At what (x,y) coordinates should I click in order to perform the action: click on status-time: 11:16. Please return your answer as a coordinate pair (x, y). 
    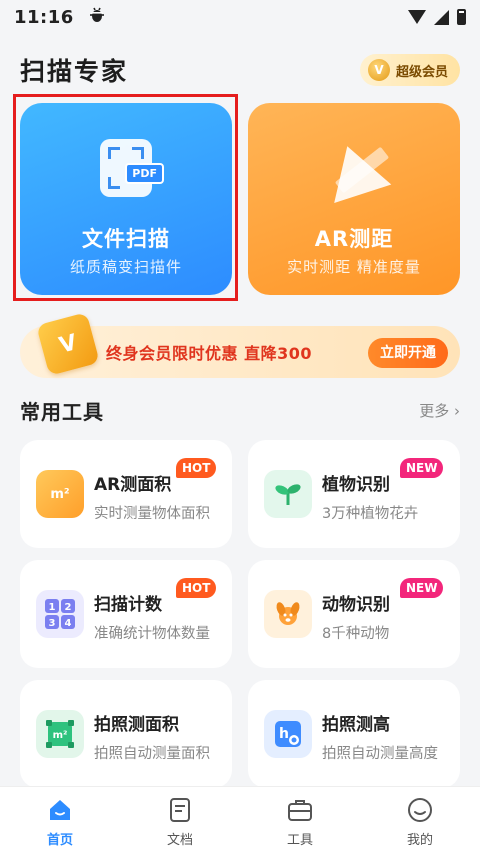
    Looking at the image, I should click on (44, 17).